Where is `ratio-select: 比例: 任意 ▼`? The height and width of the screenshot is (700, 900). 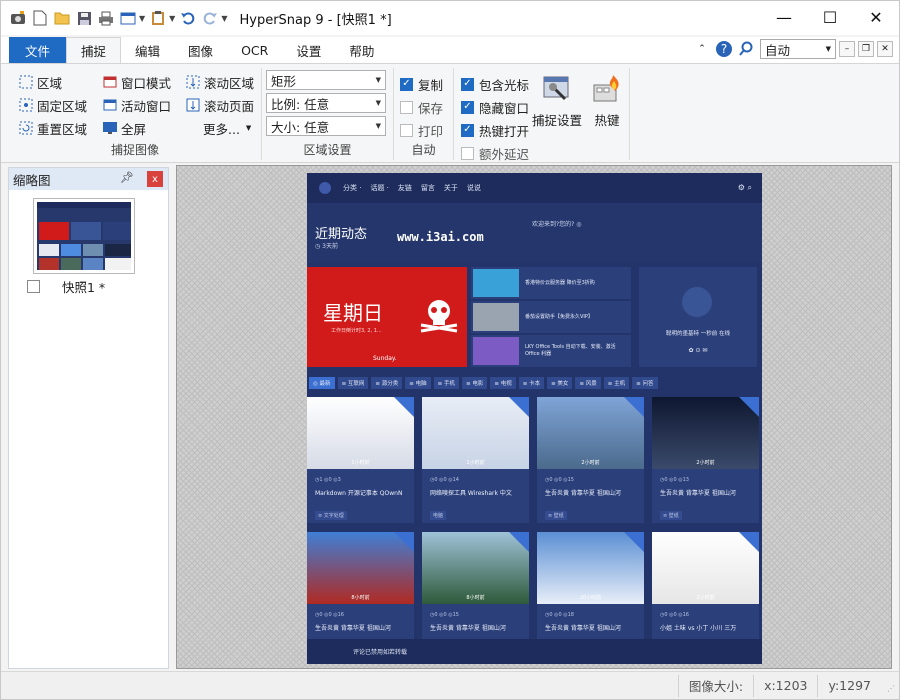
ratio-select: 比例: 任意 ▼ is located at coordinates (326, 103).